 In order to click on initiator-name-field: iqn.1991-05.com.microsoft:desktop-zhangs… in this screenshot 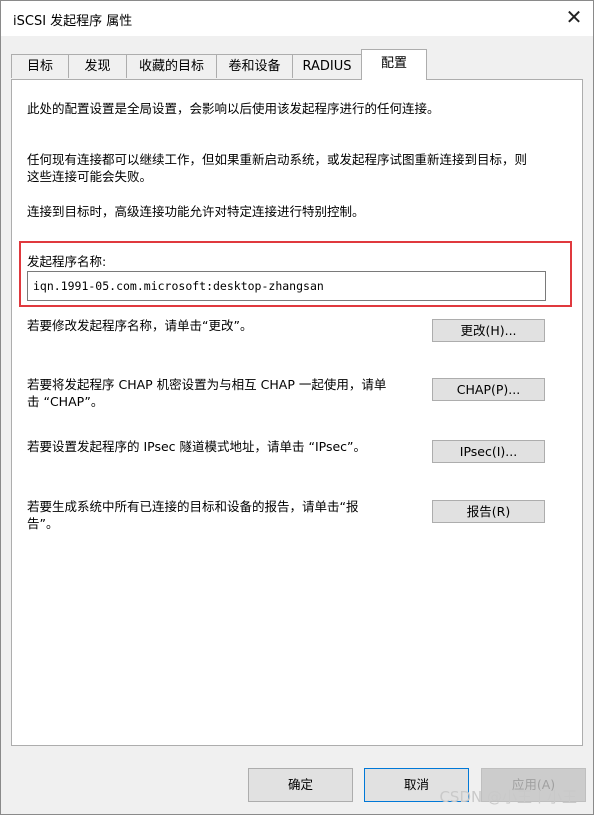, I will do `click(286, 286)`.